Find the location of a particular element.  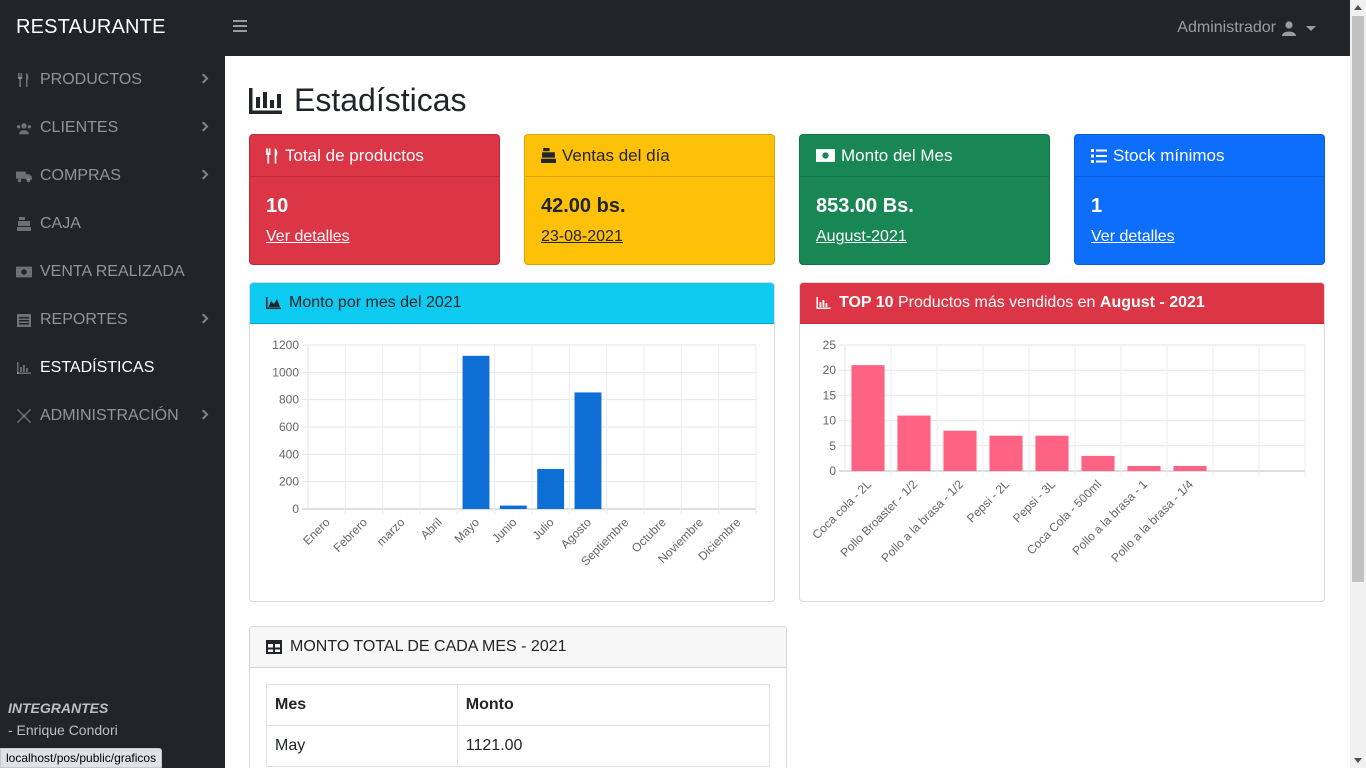

panel-title-middle: Productos más vendidos en is located at coordinates (996, 302).